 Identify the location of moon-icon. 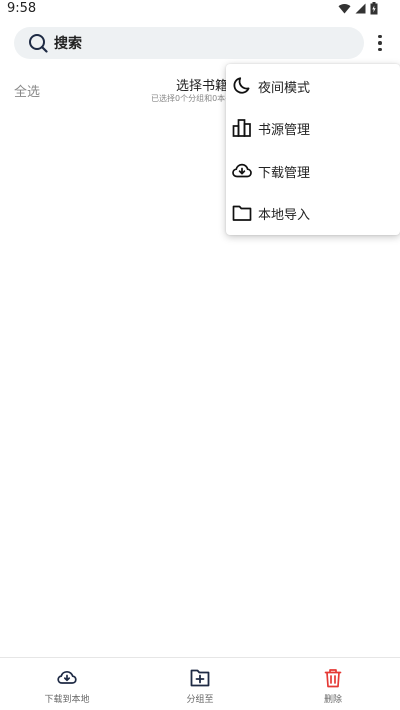
(241, 85).